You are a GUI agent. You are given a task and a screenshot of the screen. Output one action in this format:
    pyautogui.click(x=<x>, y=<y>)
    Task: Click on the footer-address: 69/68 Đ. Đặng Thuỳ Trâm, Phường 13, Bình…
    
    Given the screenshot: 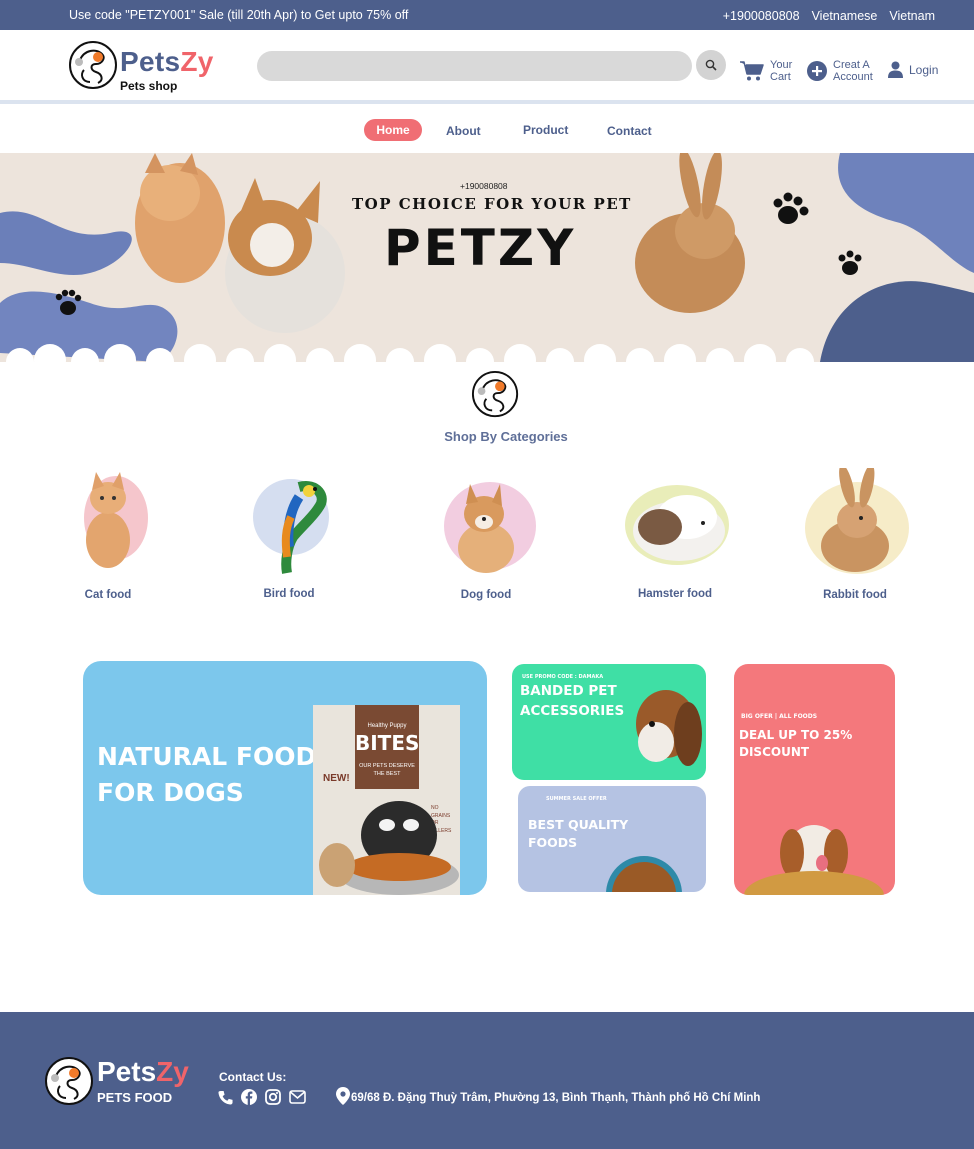 What is the action you would take?
    pyautogui.click(x=556, y=1098)
    